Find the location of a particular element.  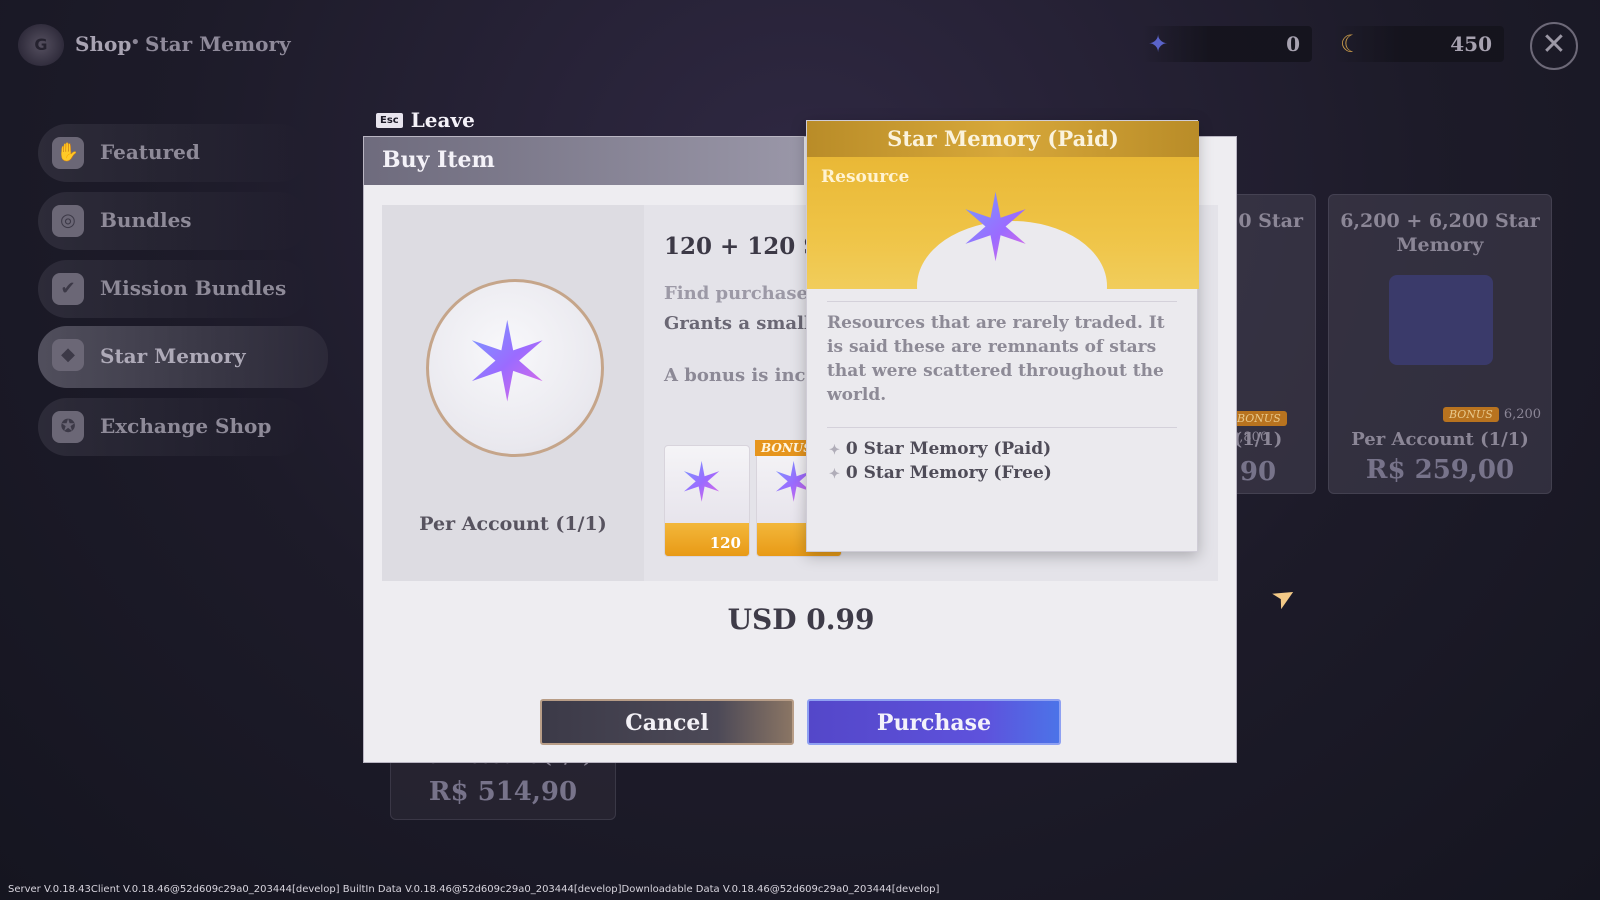

currency-value: 0 is located at coordinates (1293, 44).